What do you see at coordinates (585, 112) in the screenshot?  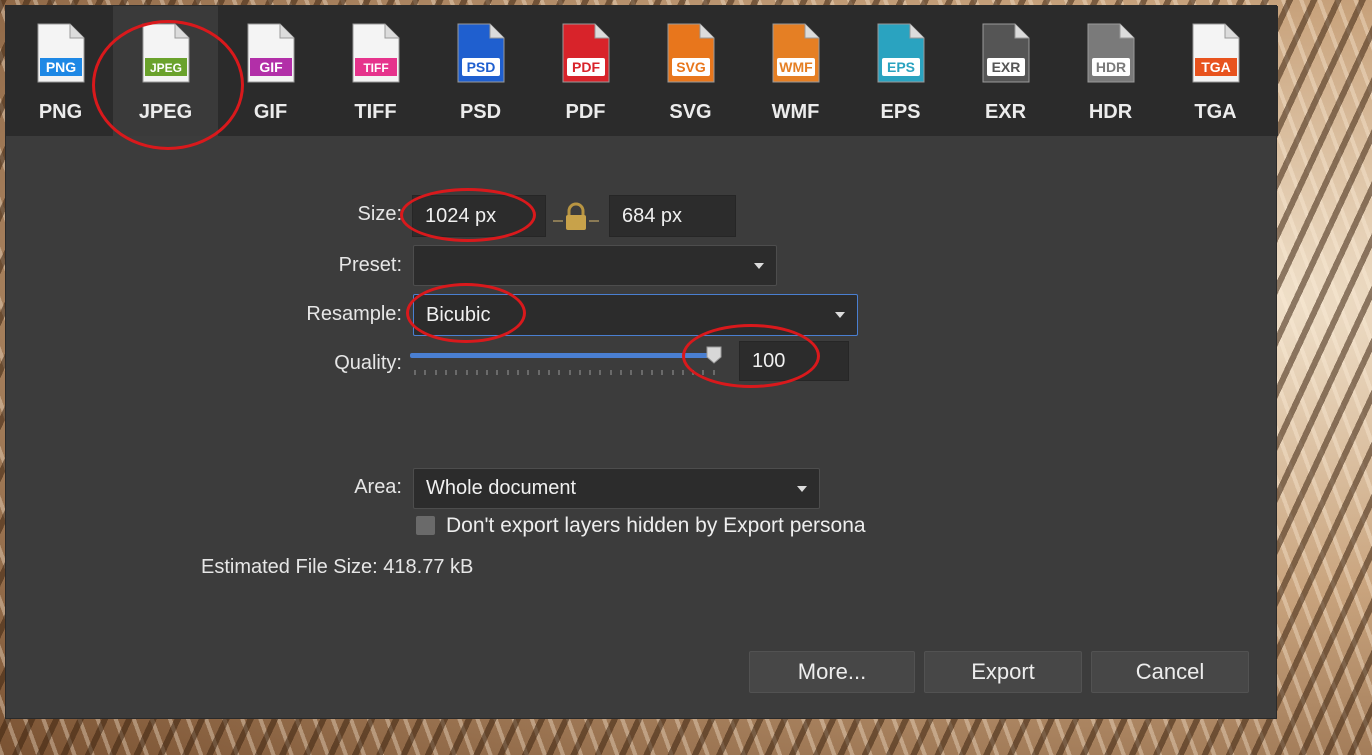 I see `format-label: PDF` at bounding box center [585, 112].